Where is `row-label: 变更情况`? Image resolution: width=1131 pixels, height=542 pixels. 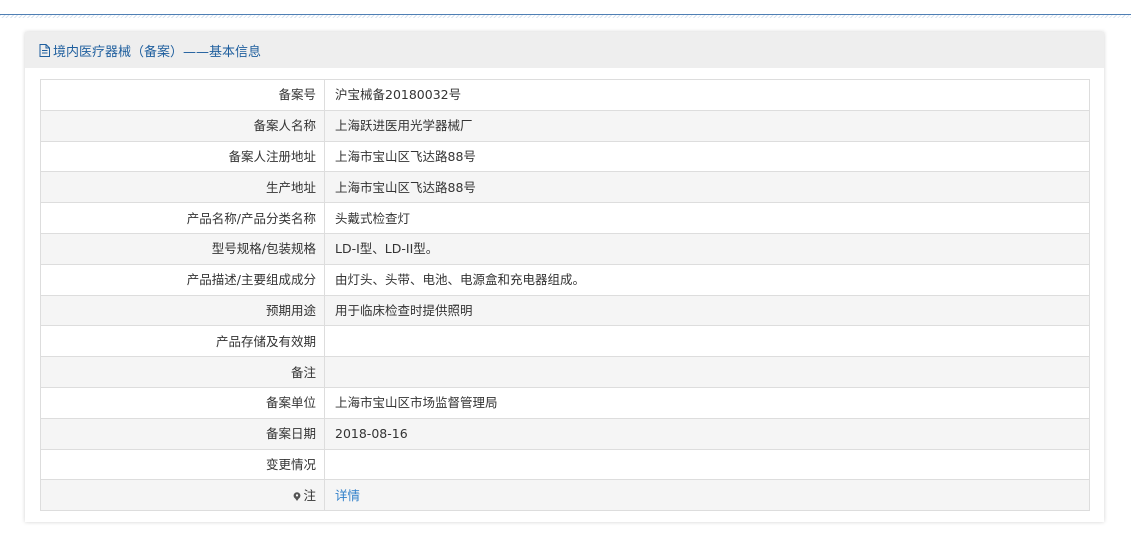
row-label: 变更情况 is located at coordinates (182, 464).